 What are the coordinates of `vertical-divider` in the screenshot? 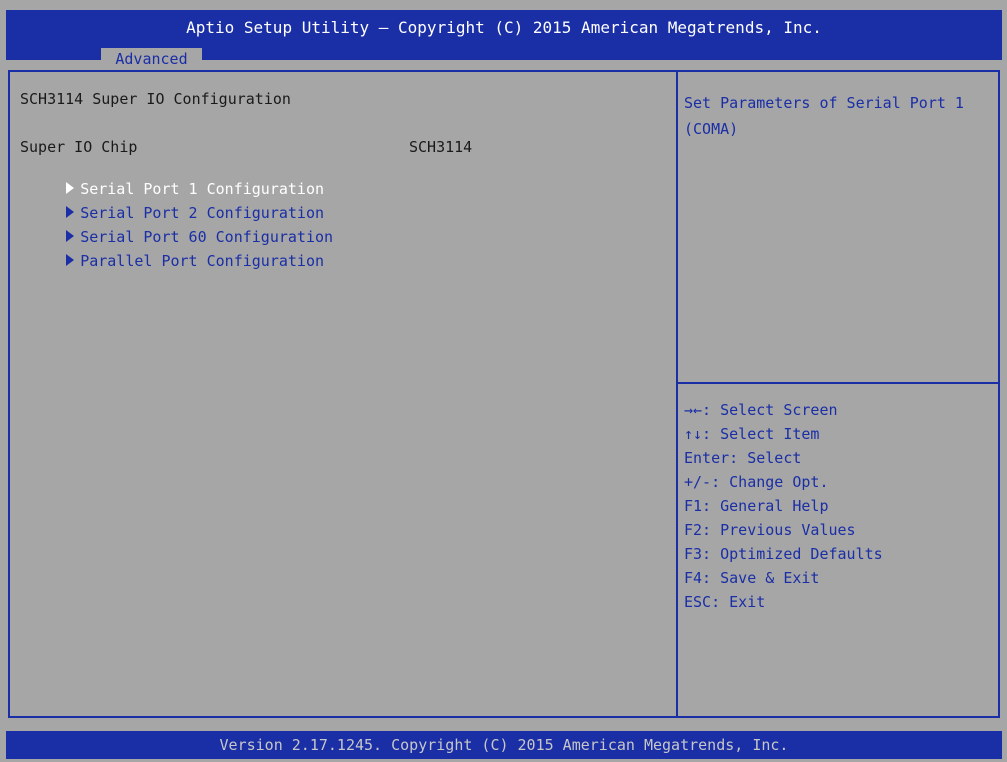 It's located at (677, 394).